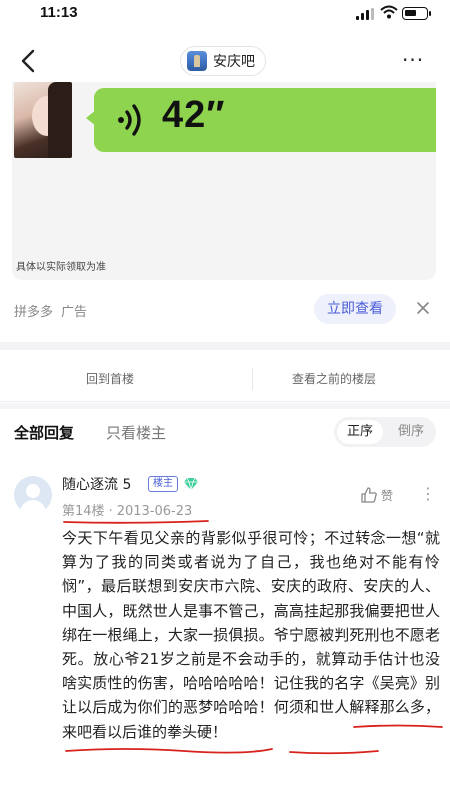  Describe the element at coordinates (194, 115) in the screenshot. I see `voice-duration: 42″` at that location.